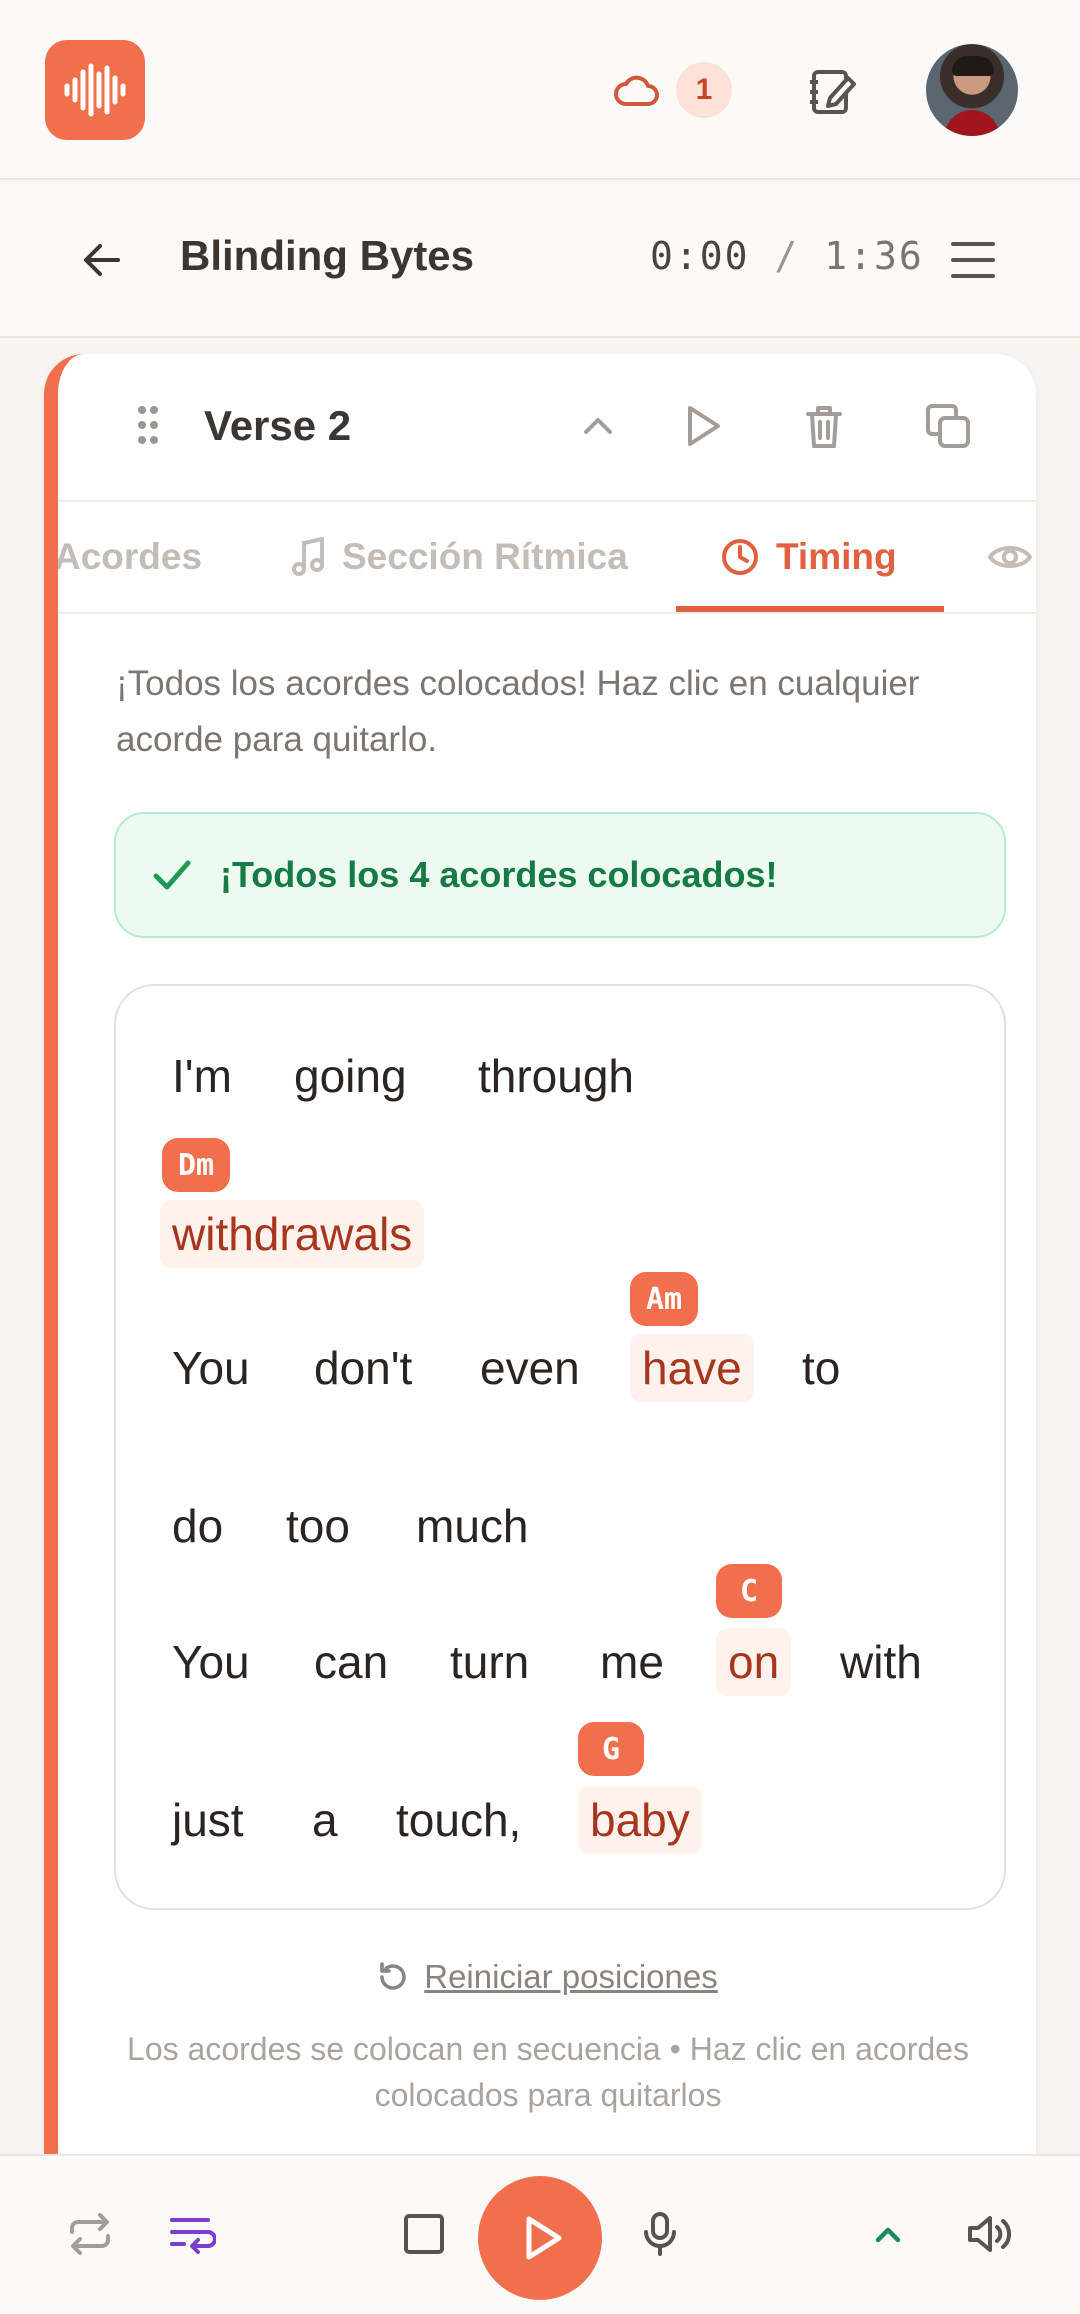 Image resolution: width=1080 pixels, height=2314 pixels. What do you see at coordinates (702, 426) in the screenshot?
I see `play-section-icon` at bounding box center [702, 426].